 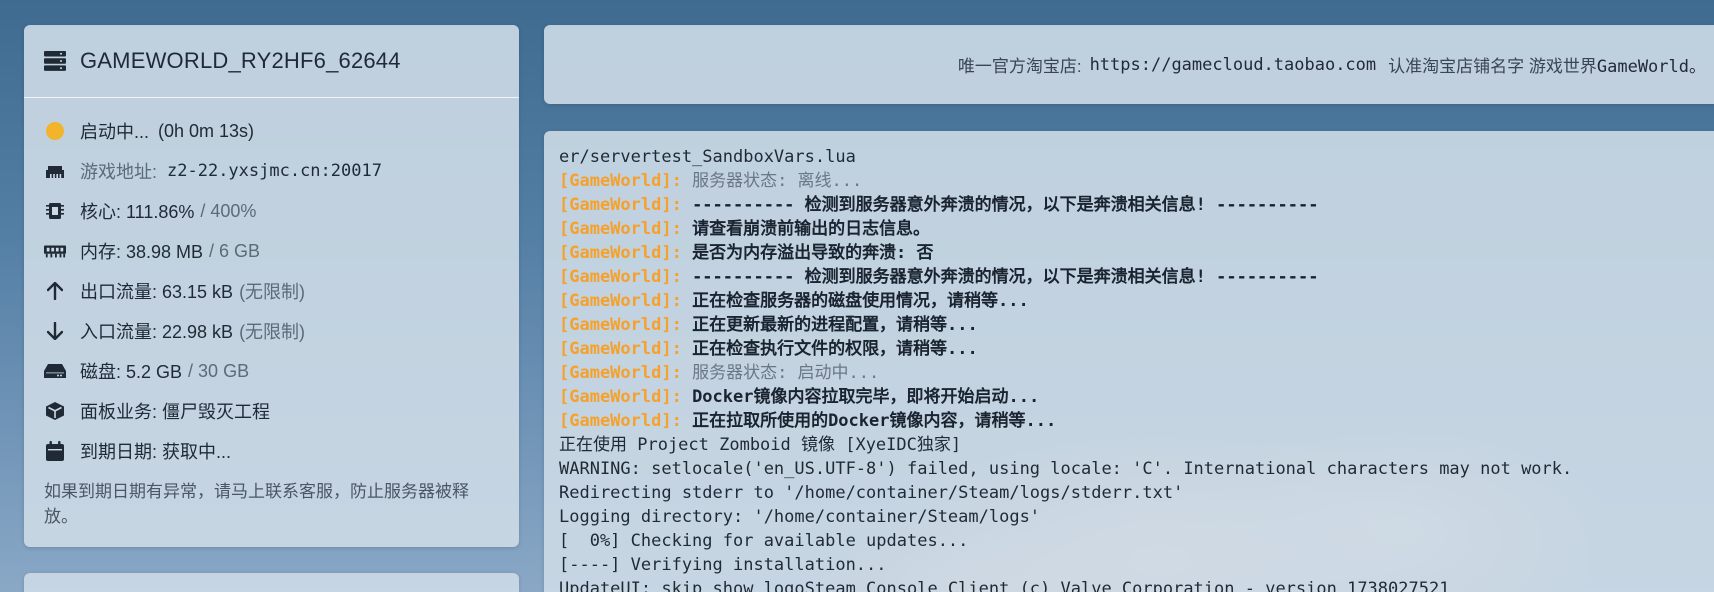 I want to click on cpu-row: 核心: 111.86% / 400%, so click(x=271, y=211).